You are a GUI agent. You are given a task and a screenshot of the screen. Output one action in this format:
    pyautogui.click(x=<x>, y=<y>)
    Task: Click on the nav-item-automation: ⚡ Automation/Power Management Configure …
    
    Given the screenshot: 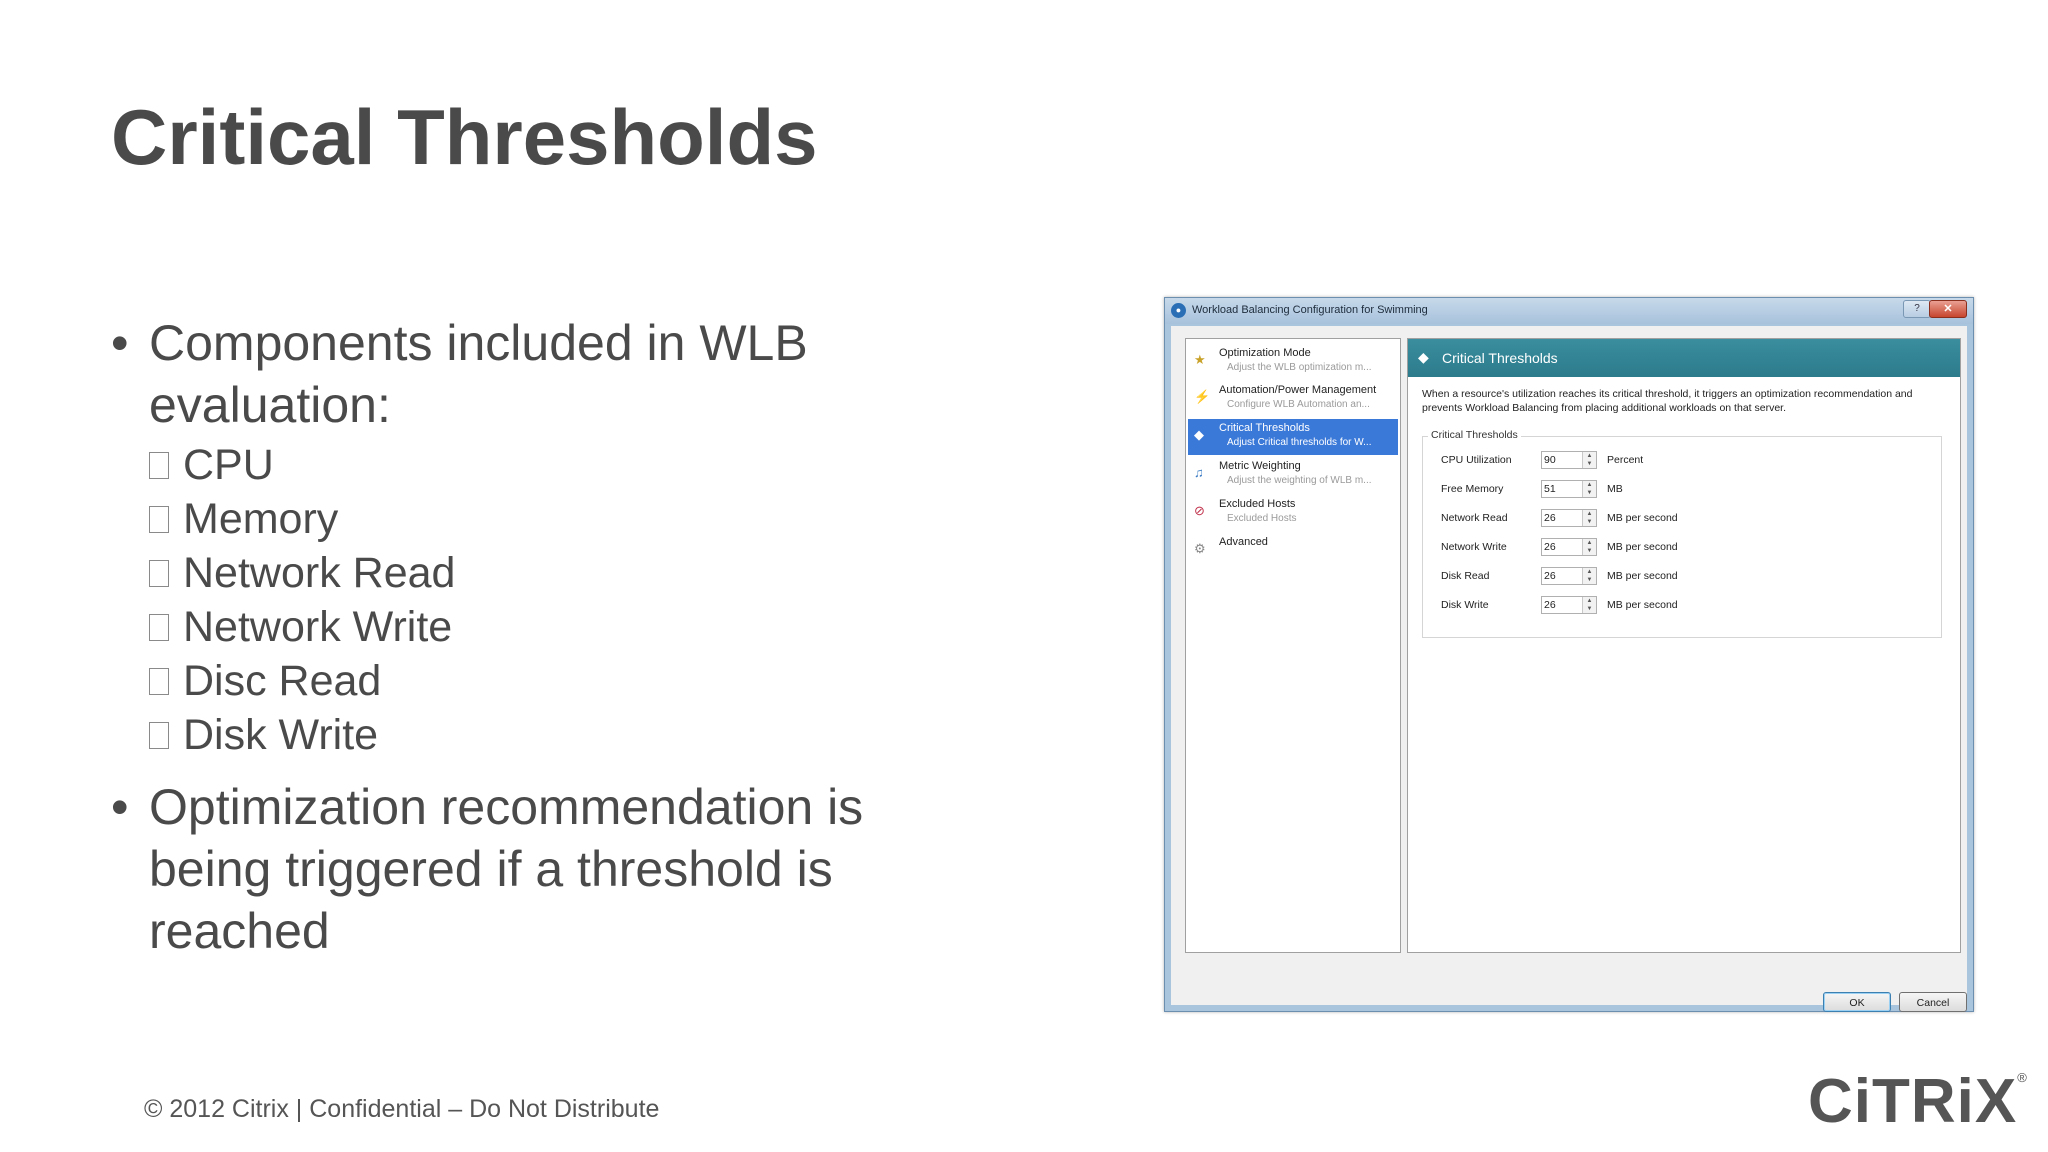 What is the action you would take?
    pyautogui.click(x=1293, y=399)
    